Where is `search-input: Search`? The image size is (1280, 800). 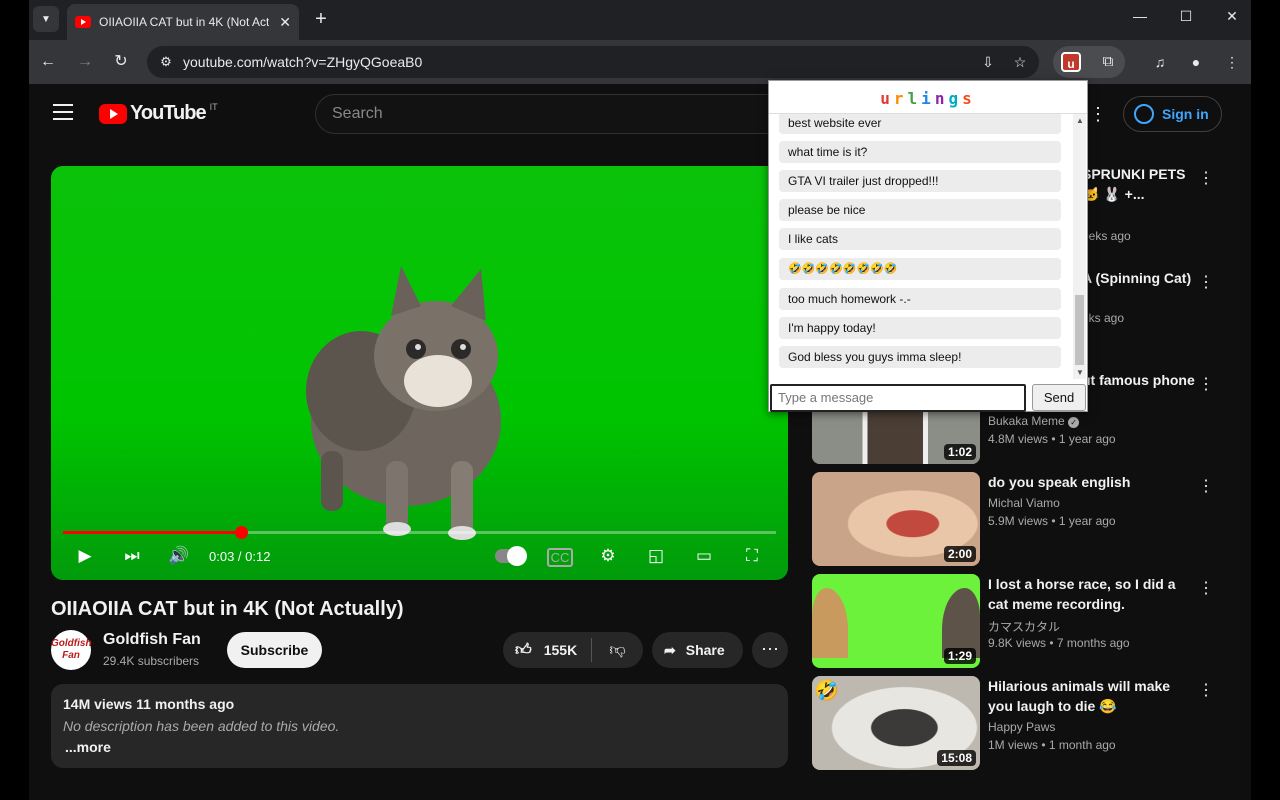 search-input: Search is located at coordinates (550, 114).